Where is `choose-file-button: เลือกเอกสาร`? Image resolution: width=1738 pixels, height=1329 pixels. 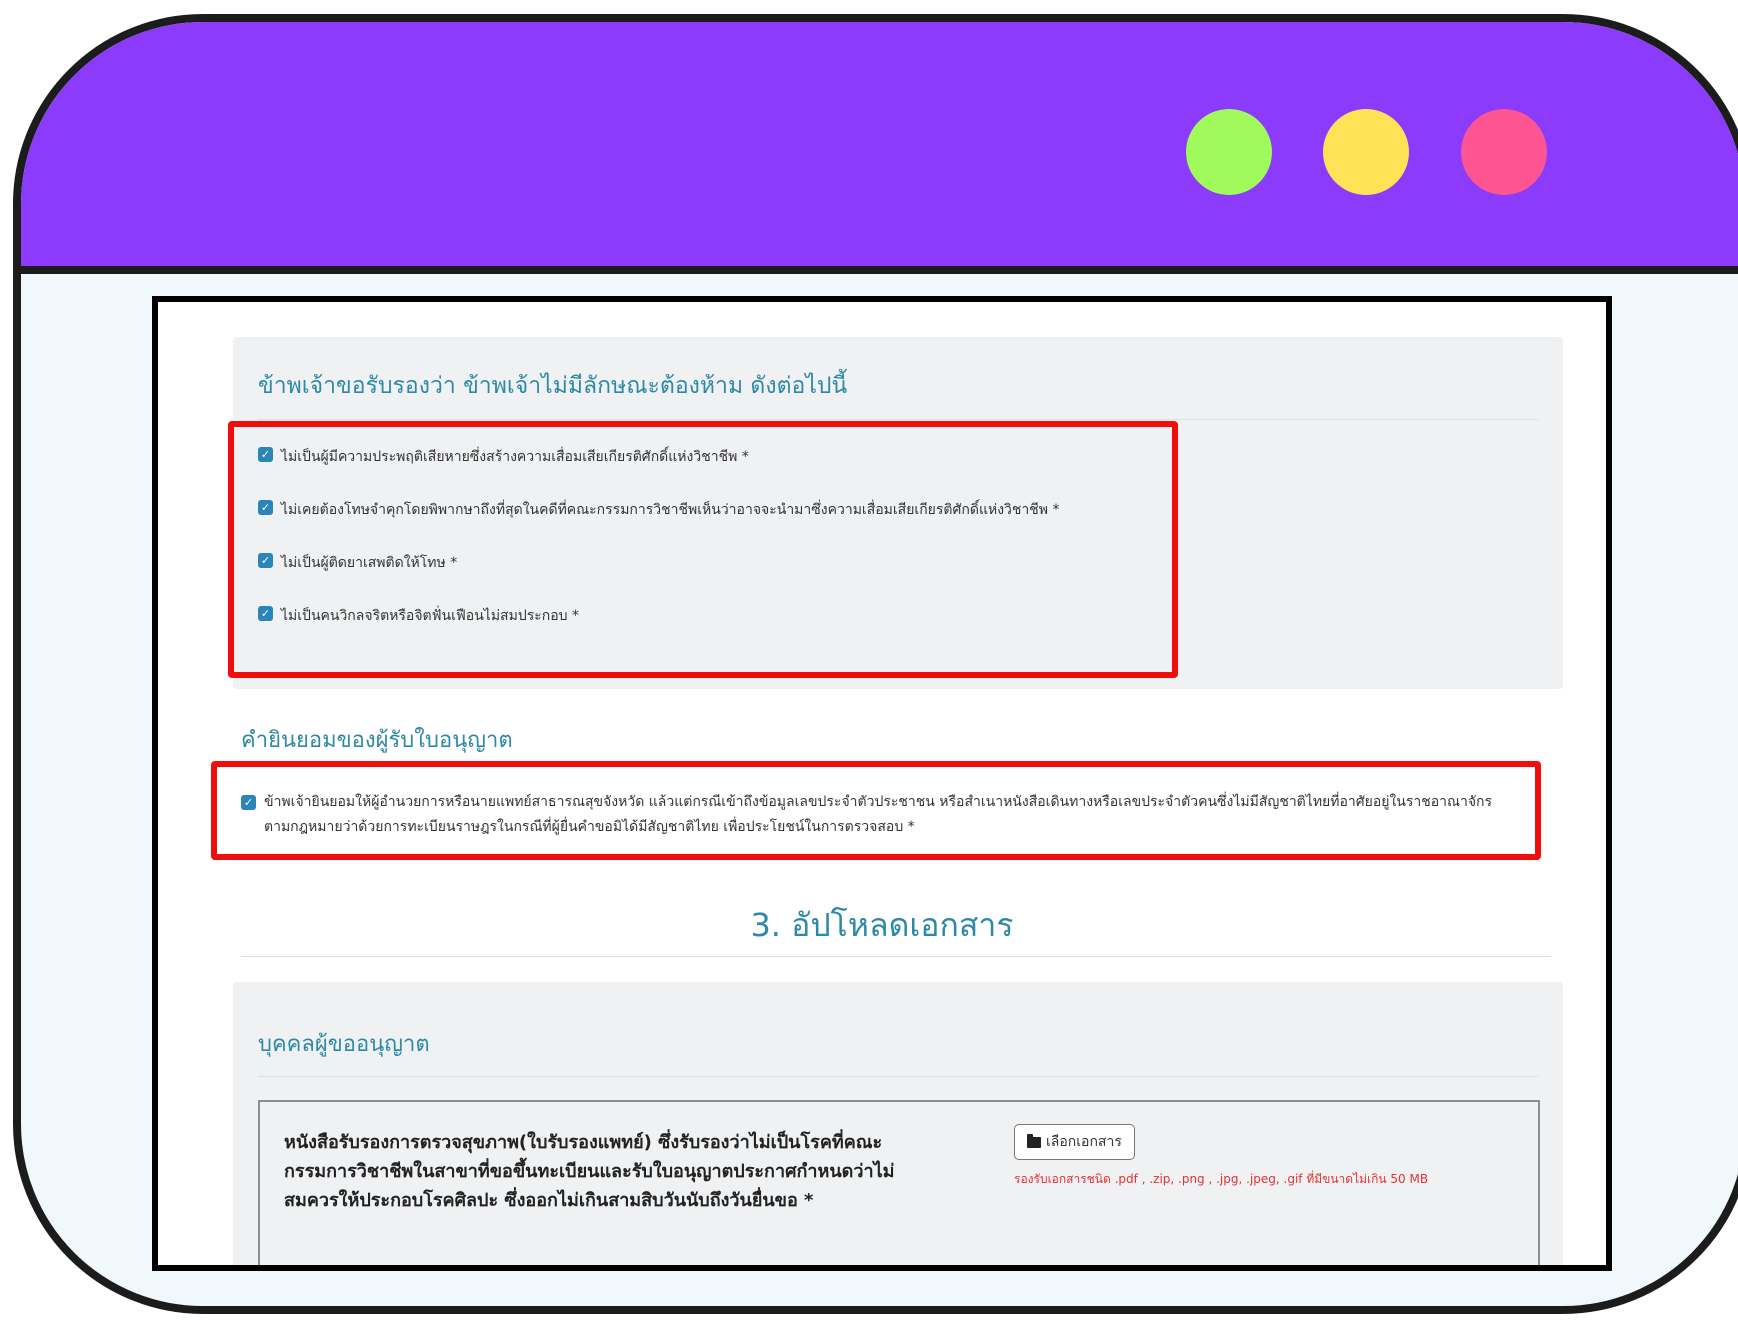 choose-file-button: เลือกเอกสาร is located at coordinates (1074, 1142).